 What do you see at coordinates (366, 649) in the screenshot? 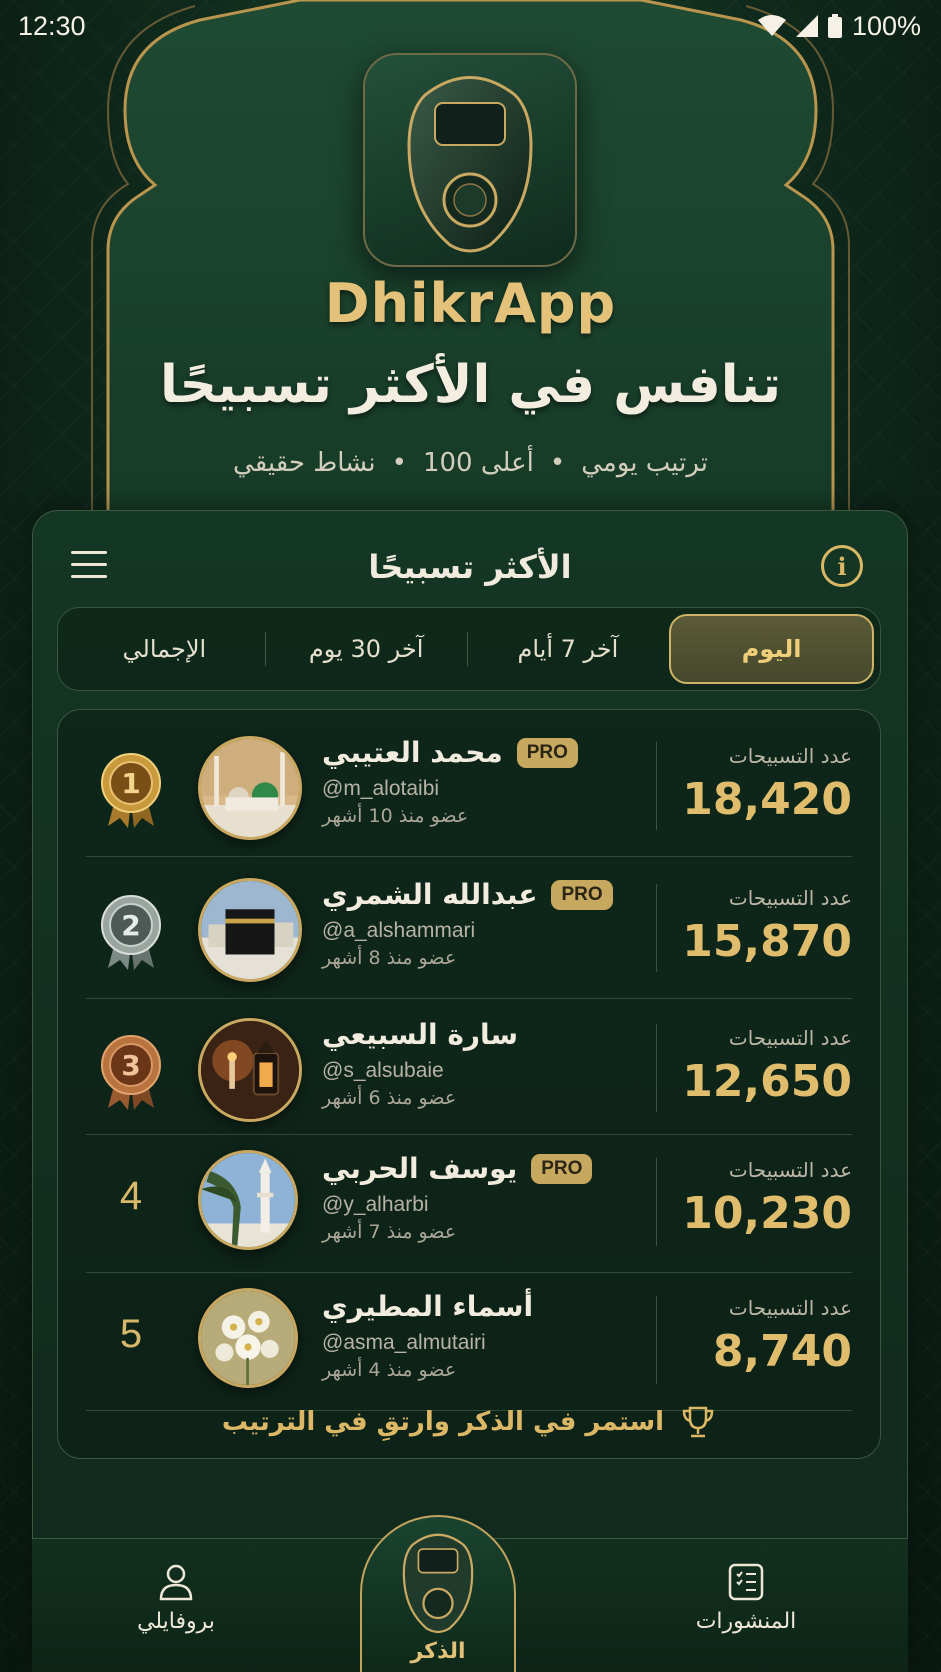
I see `tab-last-30-days: آخر 30 يوم` at bounding box center [366, 649].